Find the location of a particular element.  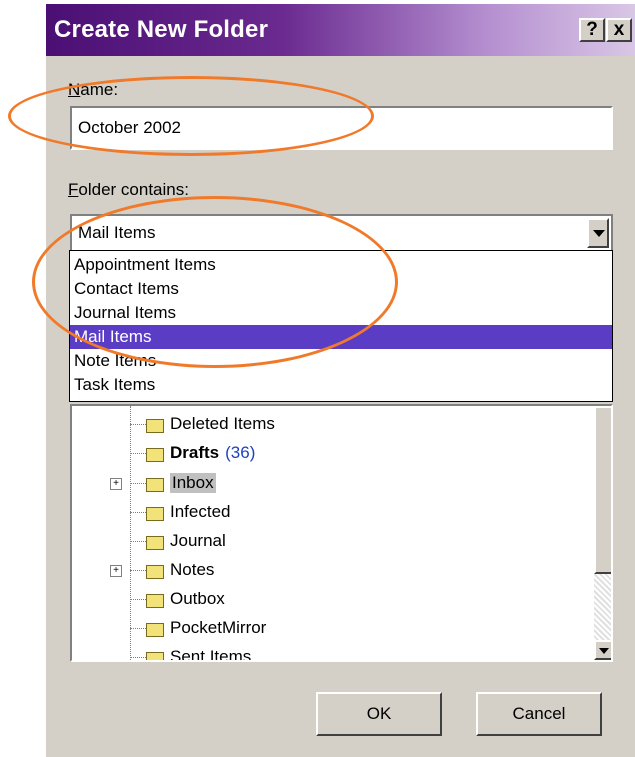

option-task-items: Task Items is located at coordinates (341, 385).